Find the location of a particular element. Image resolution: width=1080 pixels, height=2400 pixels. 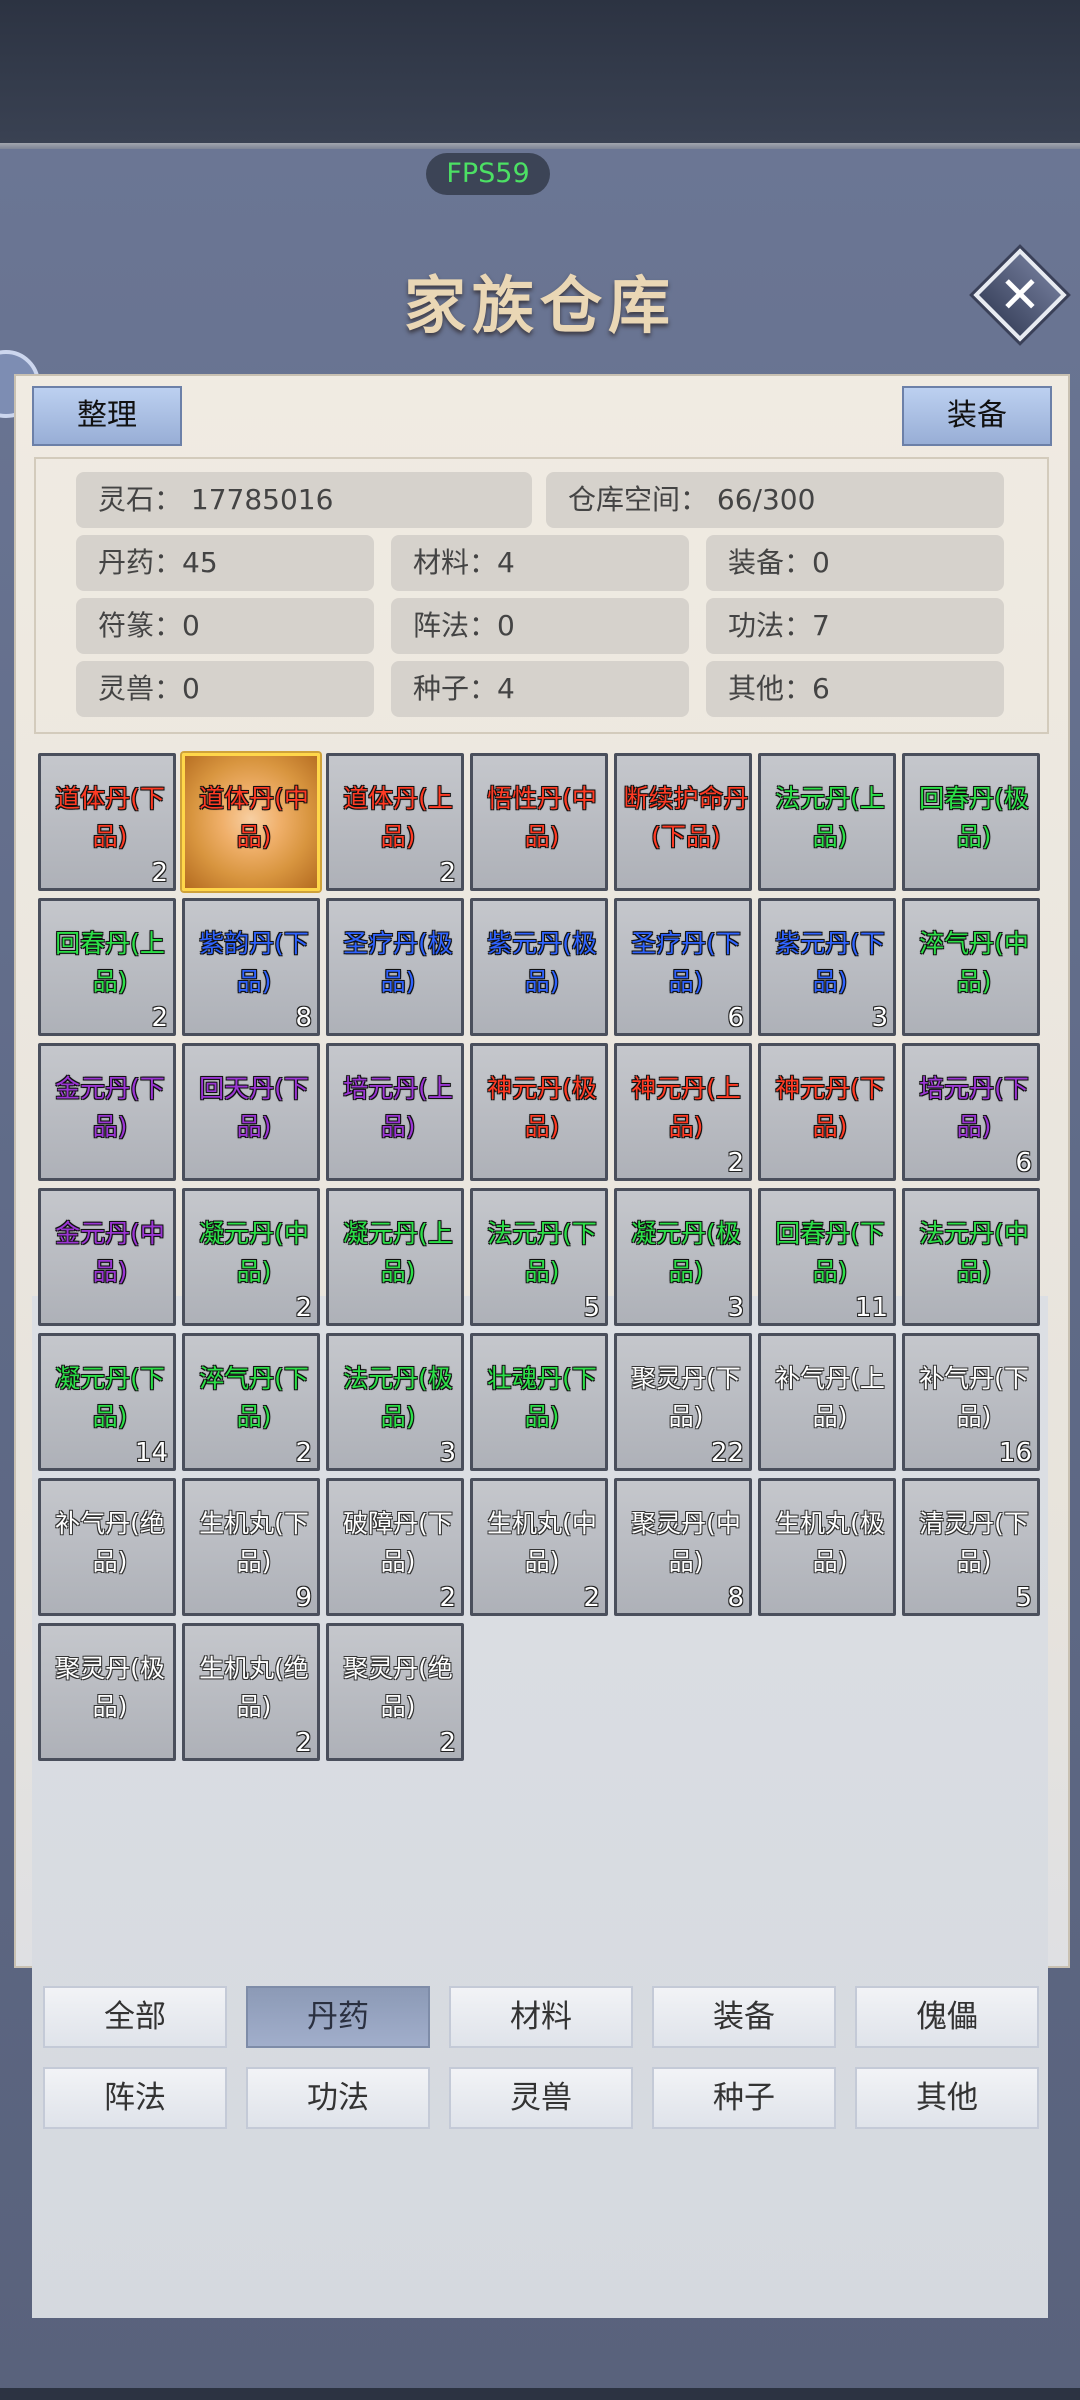

item-cell: 培元丹(上品) is located at coordinates (395, 1112).